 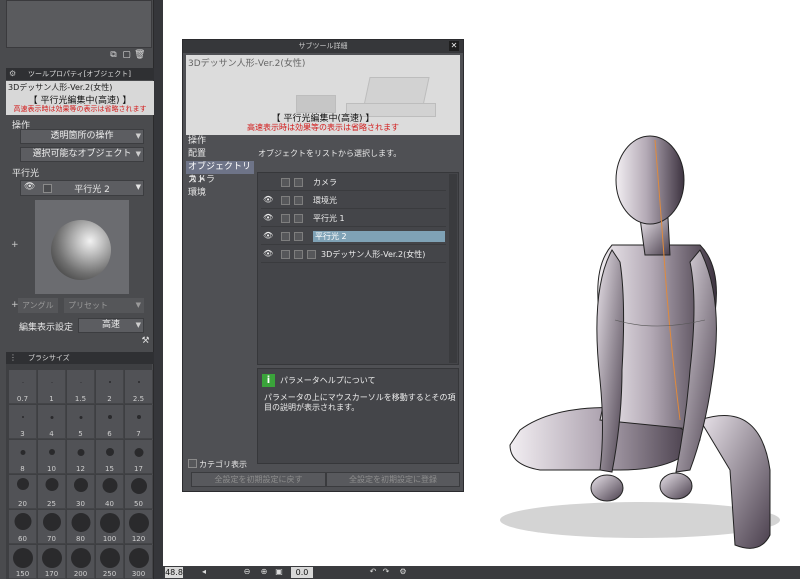 I want to click on brush-size-titlebar: ⋮ ブラシサイズ, so click(x=80, y=358).